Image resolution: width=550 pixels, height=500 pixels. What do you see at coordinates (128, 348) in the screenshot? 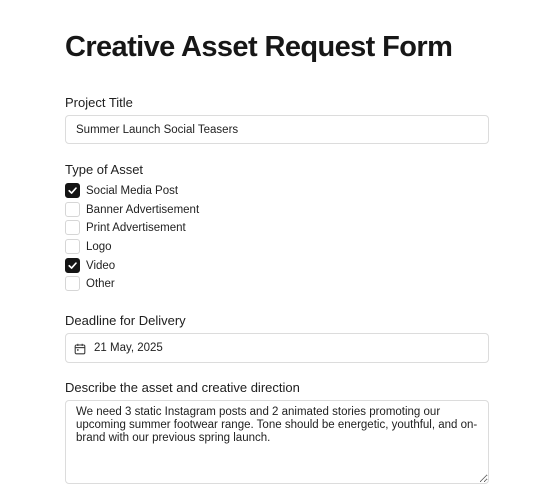
I see `deadline-value: 21 May, 2025` at bounding box center [128, 348].